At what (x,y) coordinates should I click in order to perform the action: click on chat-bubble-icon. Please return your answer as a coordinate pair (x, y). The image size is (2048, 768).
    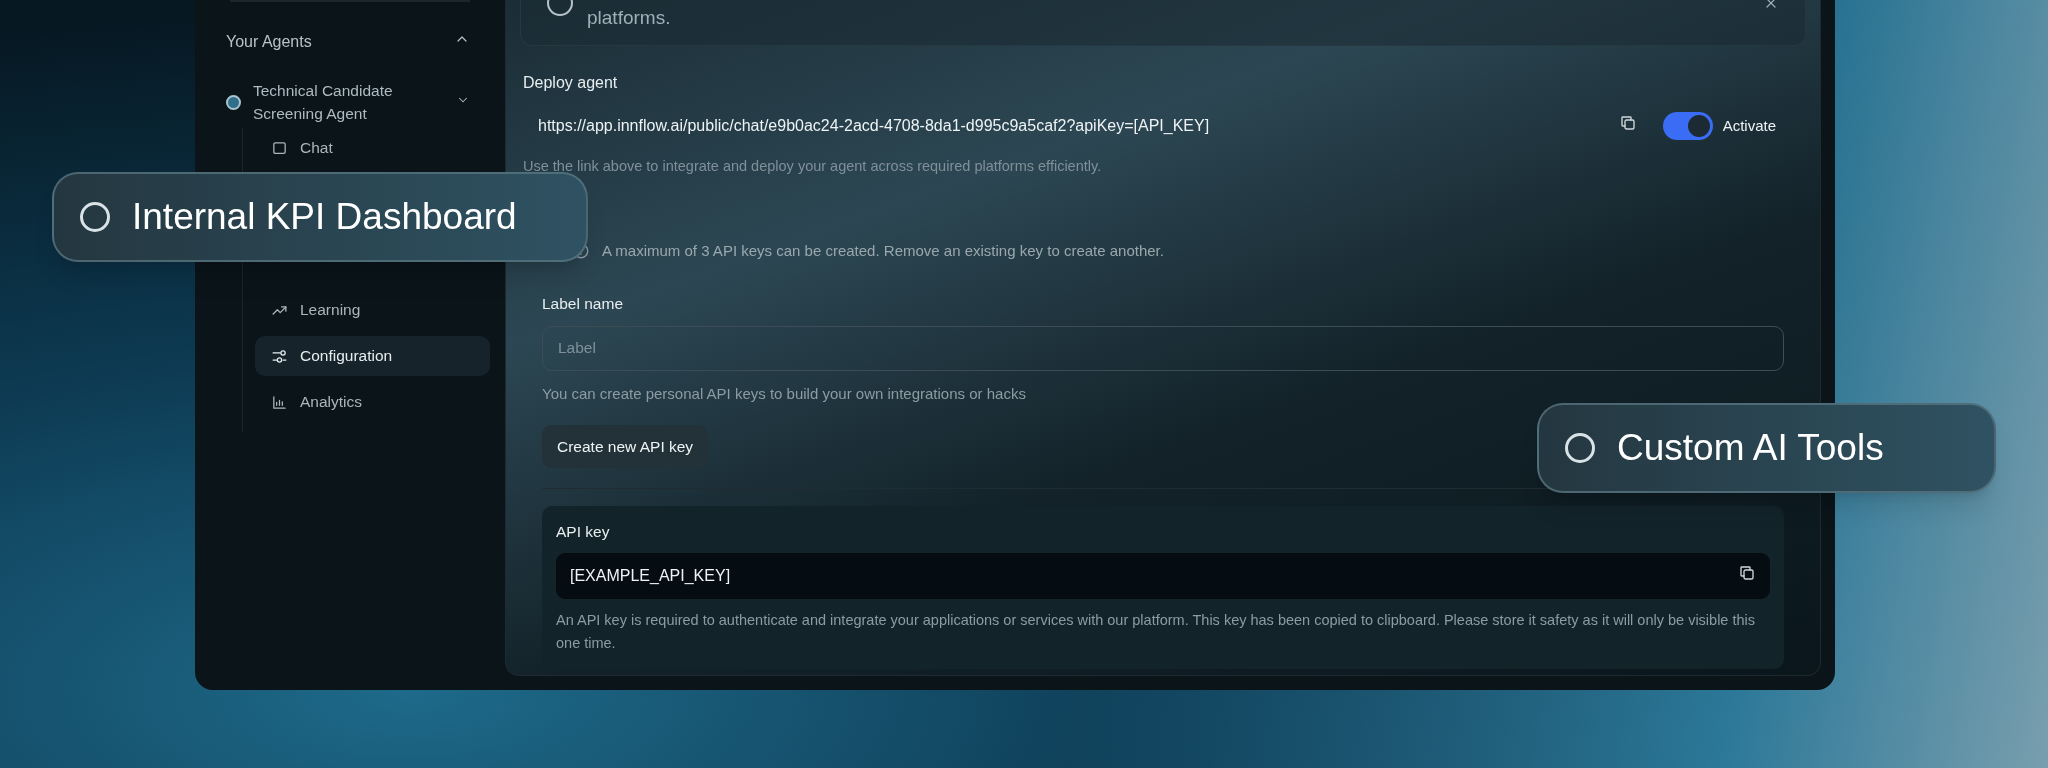
    Looking at the image, I should click on (279, 148).